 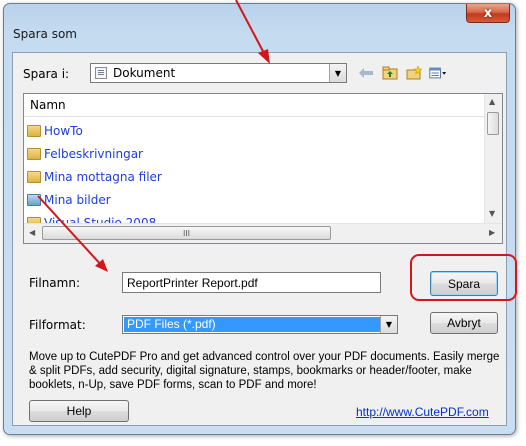 What do you see at coordinates (63, 130) in the screenshot?
I see `list-item-label: HowTo` at bounding box center [63, 130].